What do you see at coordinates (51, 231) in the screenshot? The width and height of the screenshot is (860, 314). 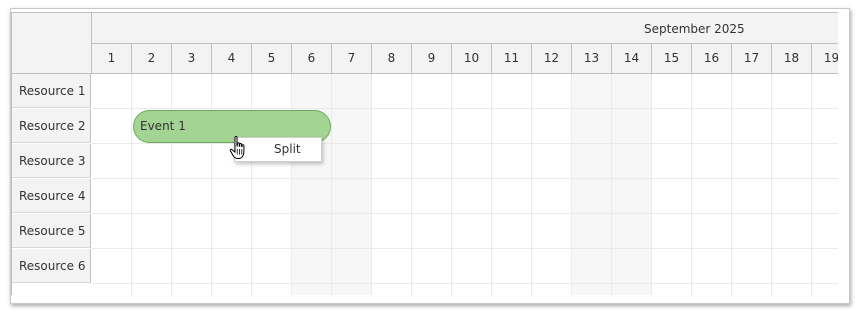 I see `row-header-resource-5: Resource 5` at bounding box center [51, 231].